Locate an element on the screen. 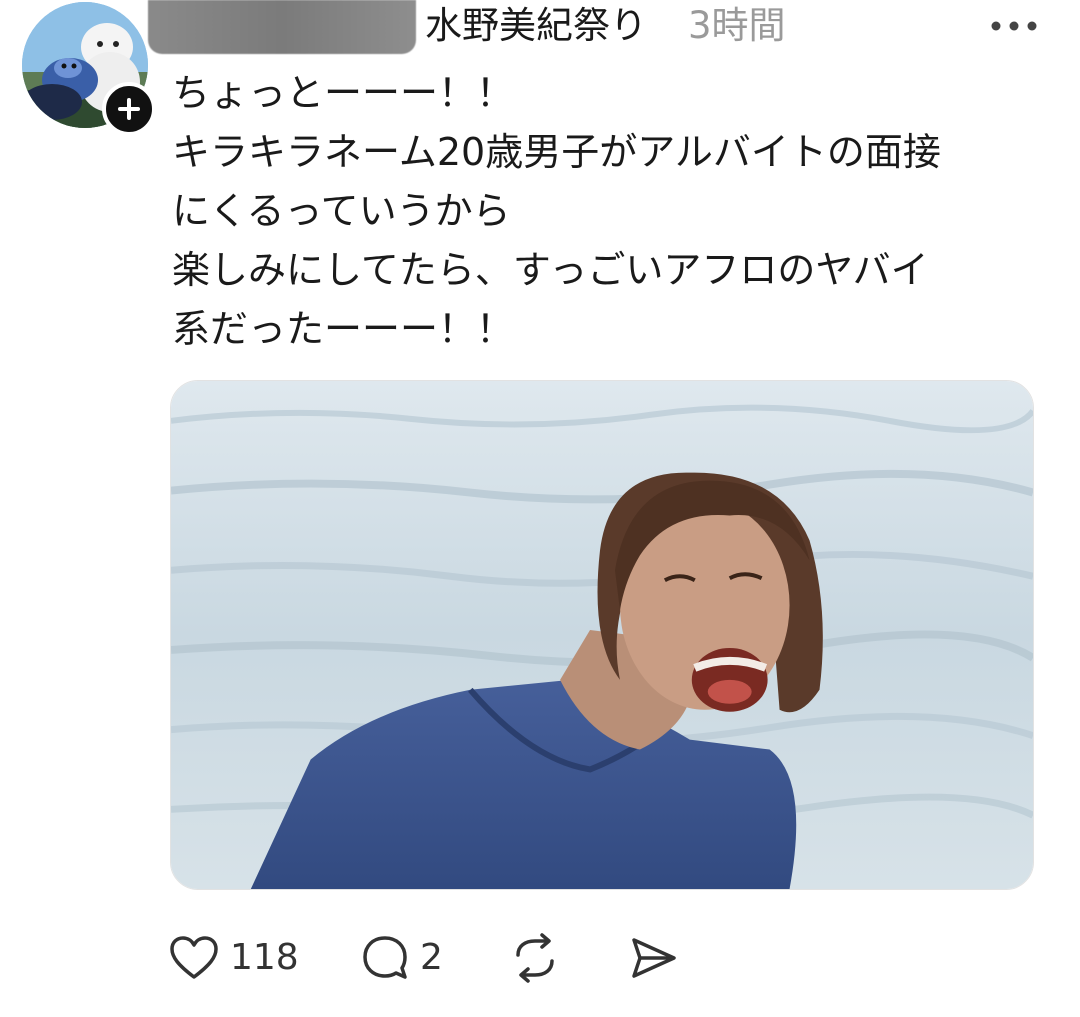 This screenshot has width=1080, height=1017. repost-button is located at coordinates (535, 958).